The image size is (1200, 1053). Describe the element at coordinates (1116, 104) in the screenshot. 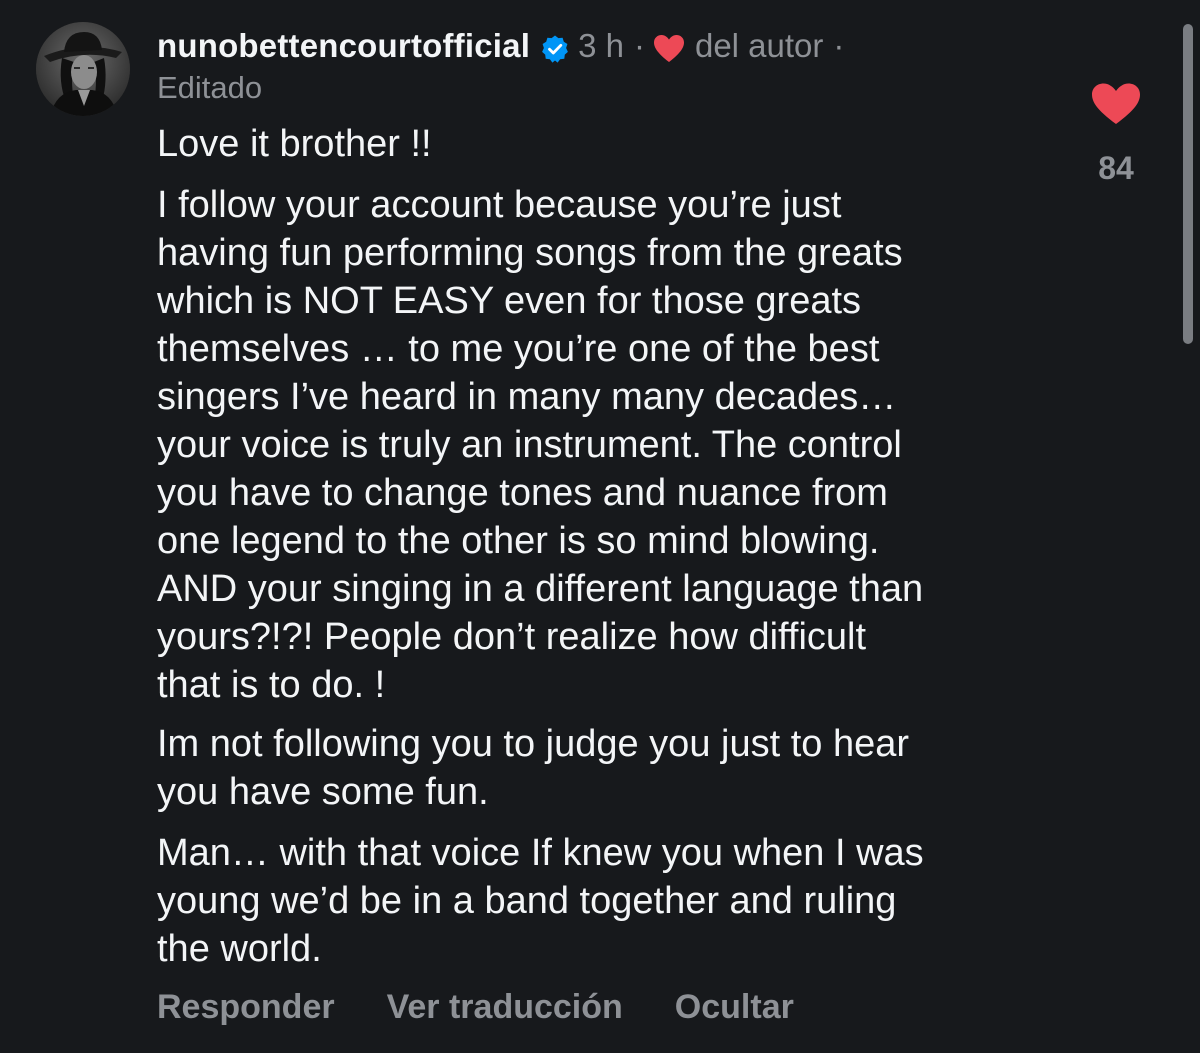

I see `like-heart-icon` at that location.